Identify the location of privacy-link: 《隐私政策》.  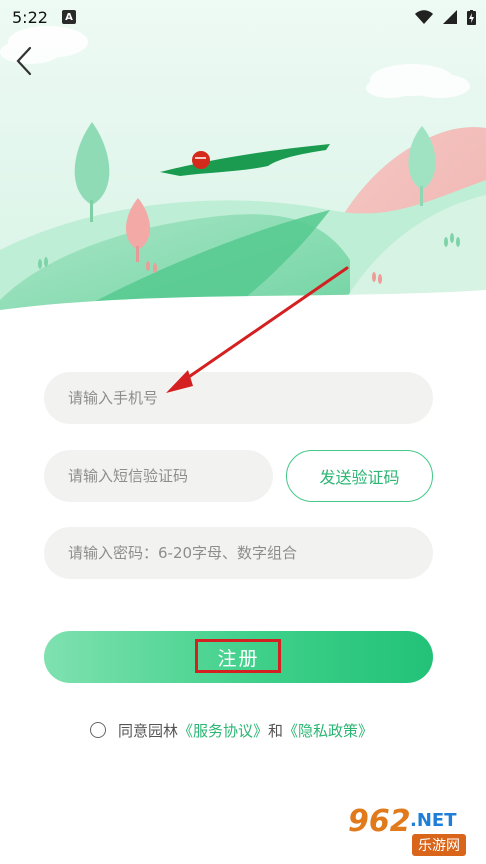
(328, 730).